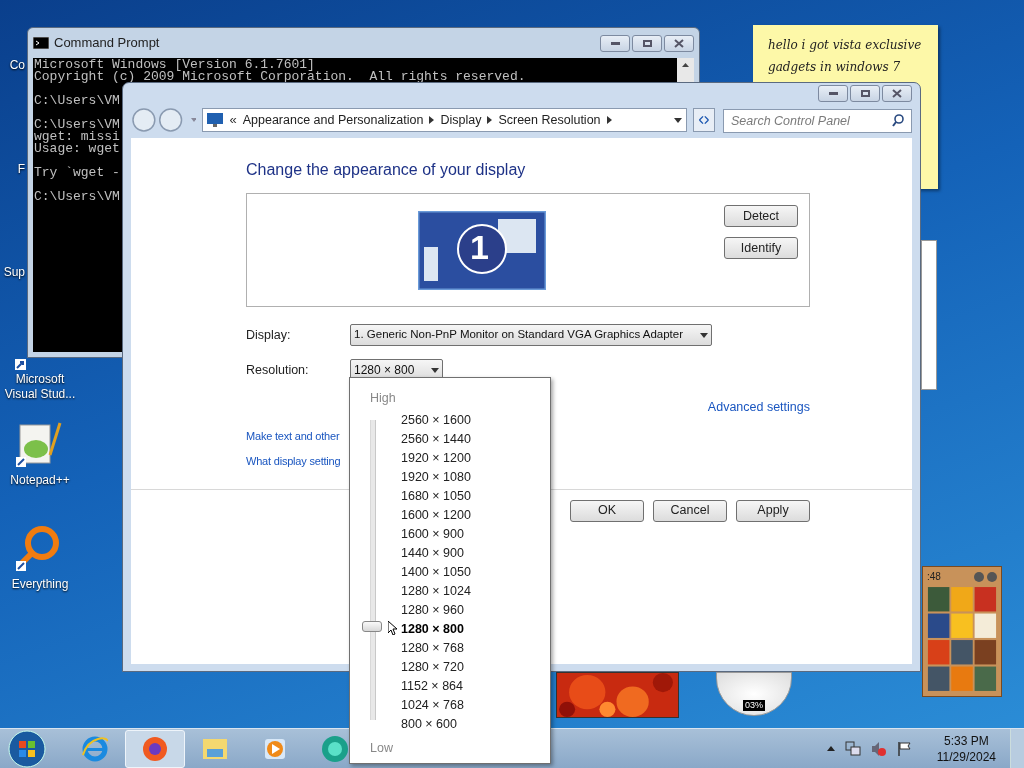  Describe the element at coordinates (40, 584) in the screenshot. I see `desktop-icon-label: Everything` at that location.